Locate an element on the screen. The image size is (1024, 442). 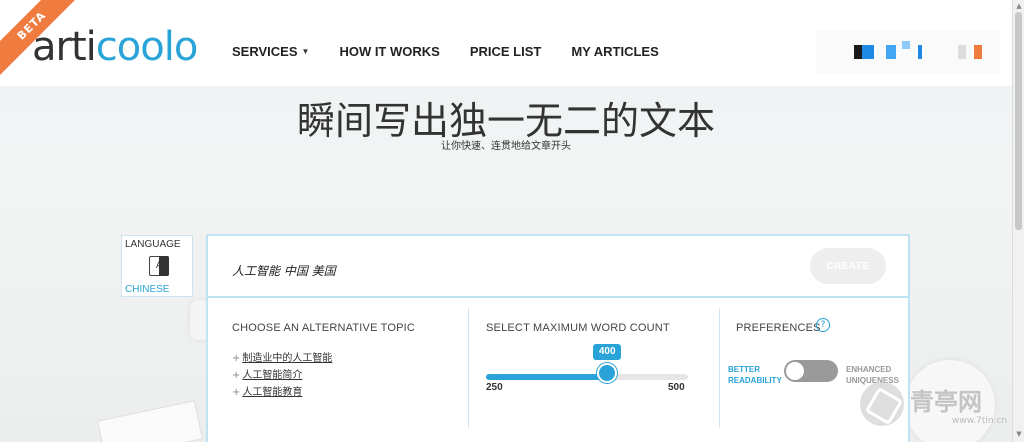
nav-my-articles: MY ARTICLES is located at coordinates (614, 51).